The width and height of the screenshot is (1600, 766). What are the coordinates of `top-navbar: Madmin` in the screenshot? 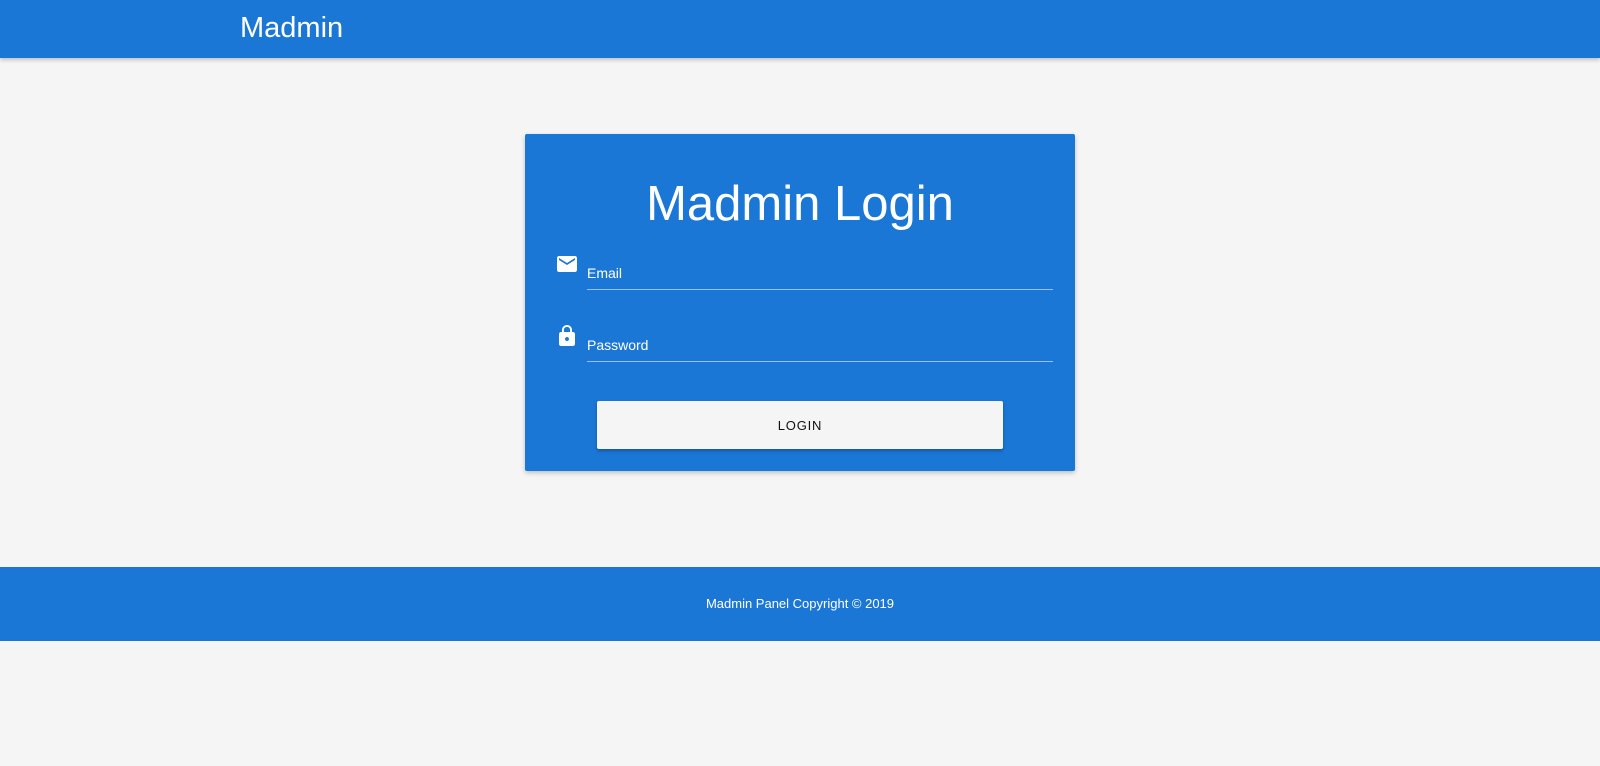 It's located at (800, 29).